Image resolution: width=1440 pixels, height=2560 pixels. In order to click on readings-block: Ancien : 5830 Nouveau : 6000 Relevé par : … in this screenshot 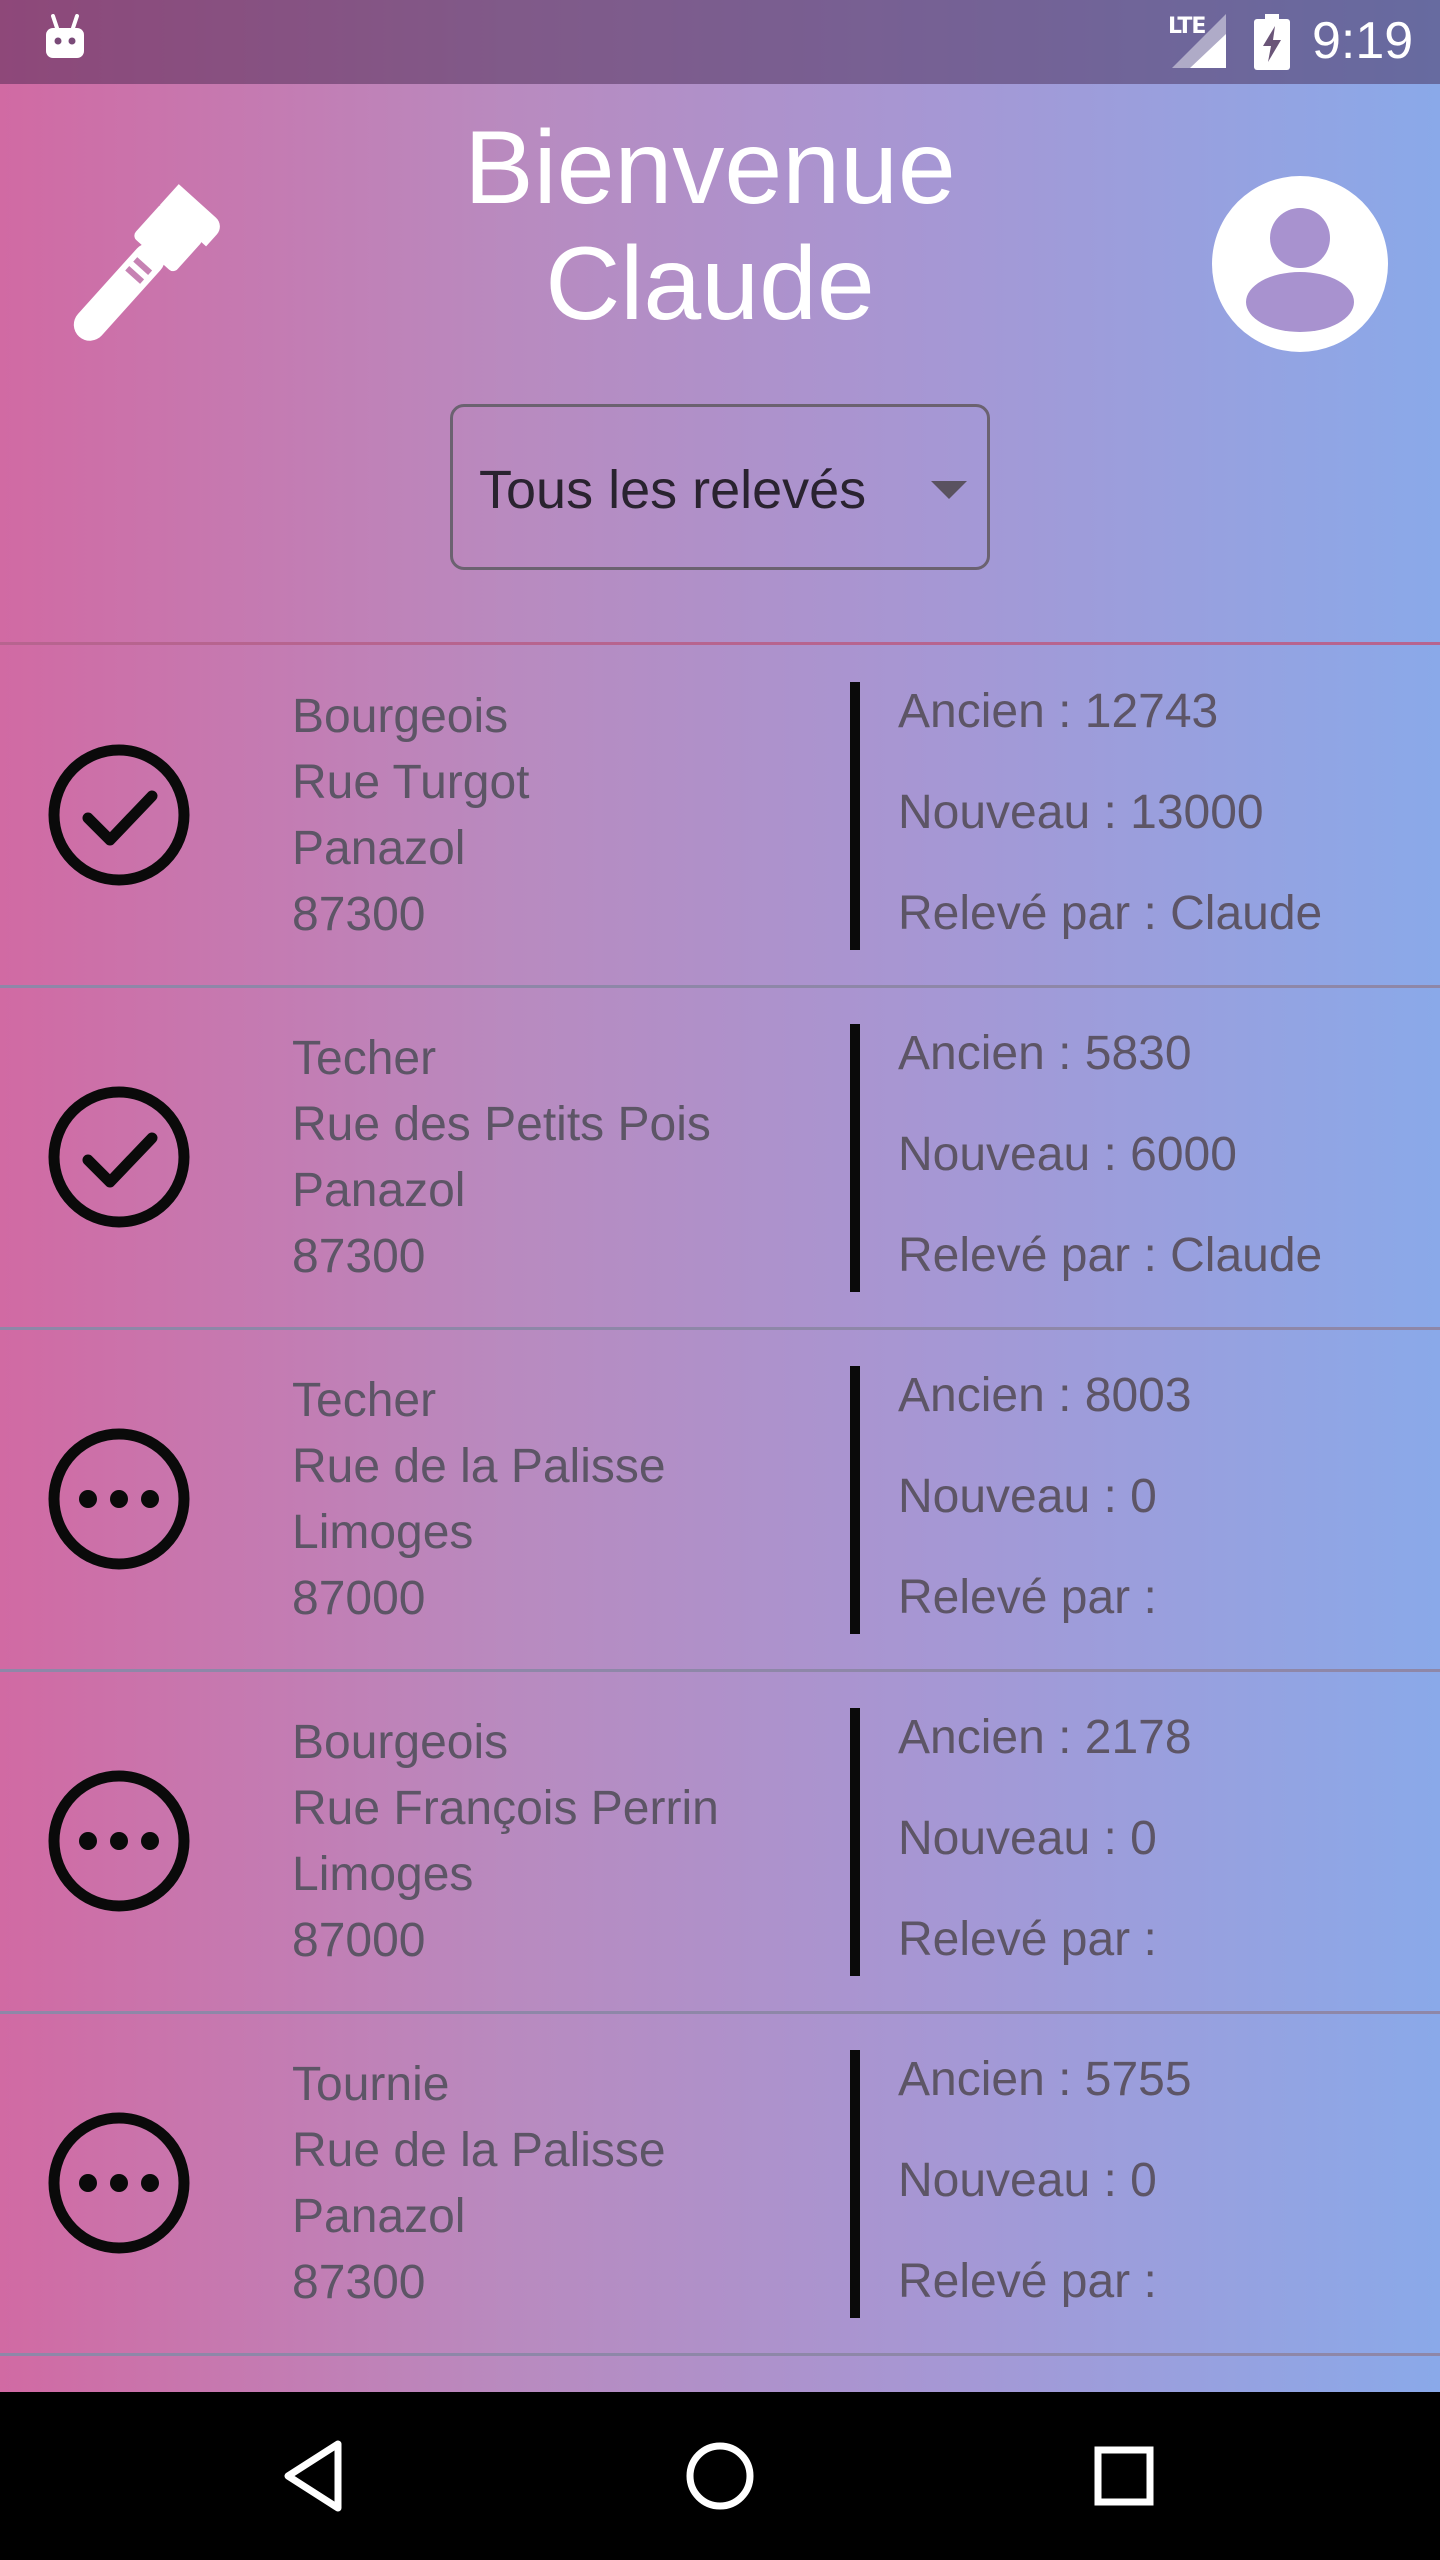, I will do `click(1110, 1175)`.